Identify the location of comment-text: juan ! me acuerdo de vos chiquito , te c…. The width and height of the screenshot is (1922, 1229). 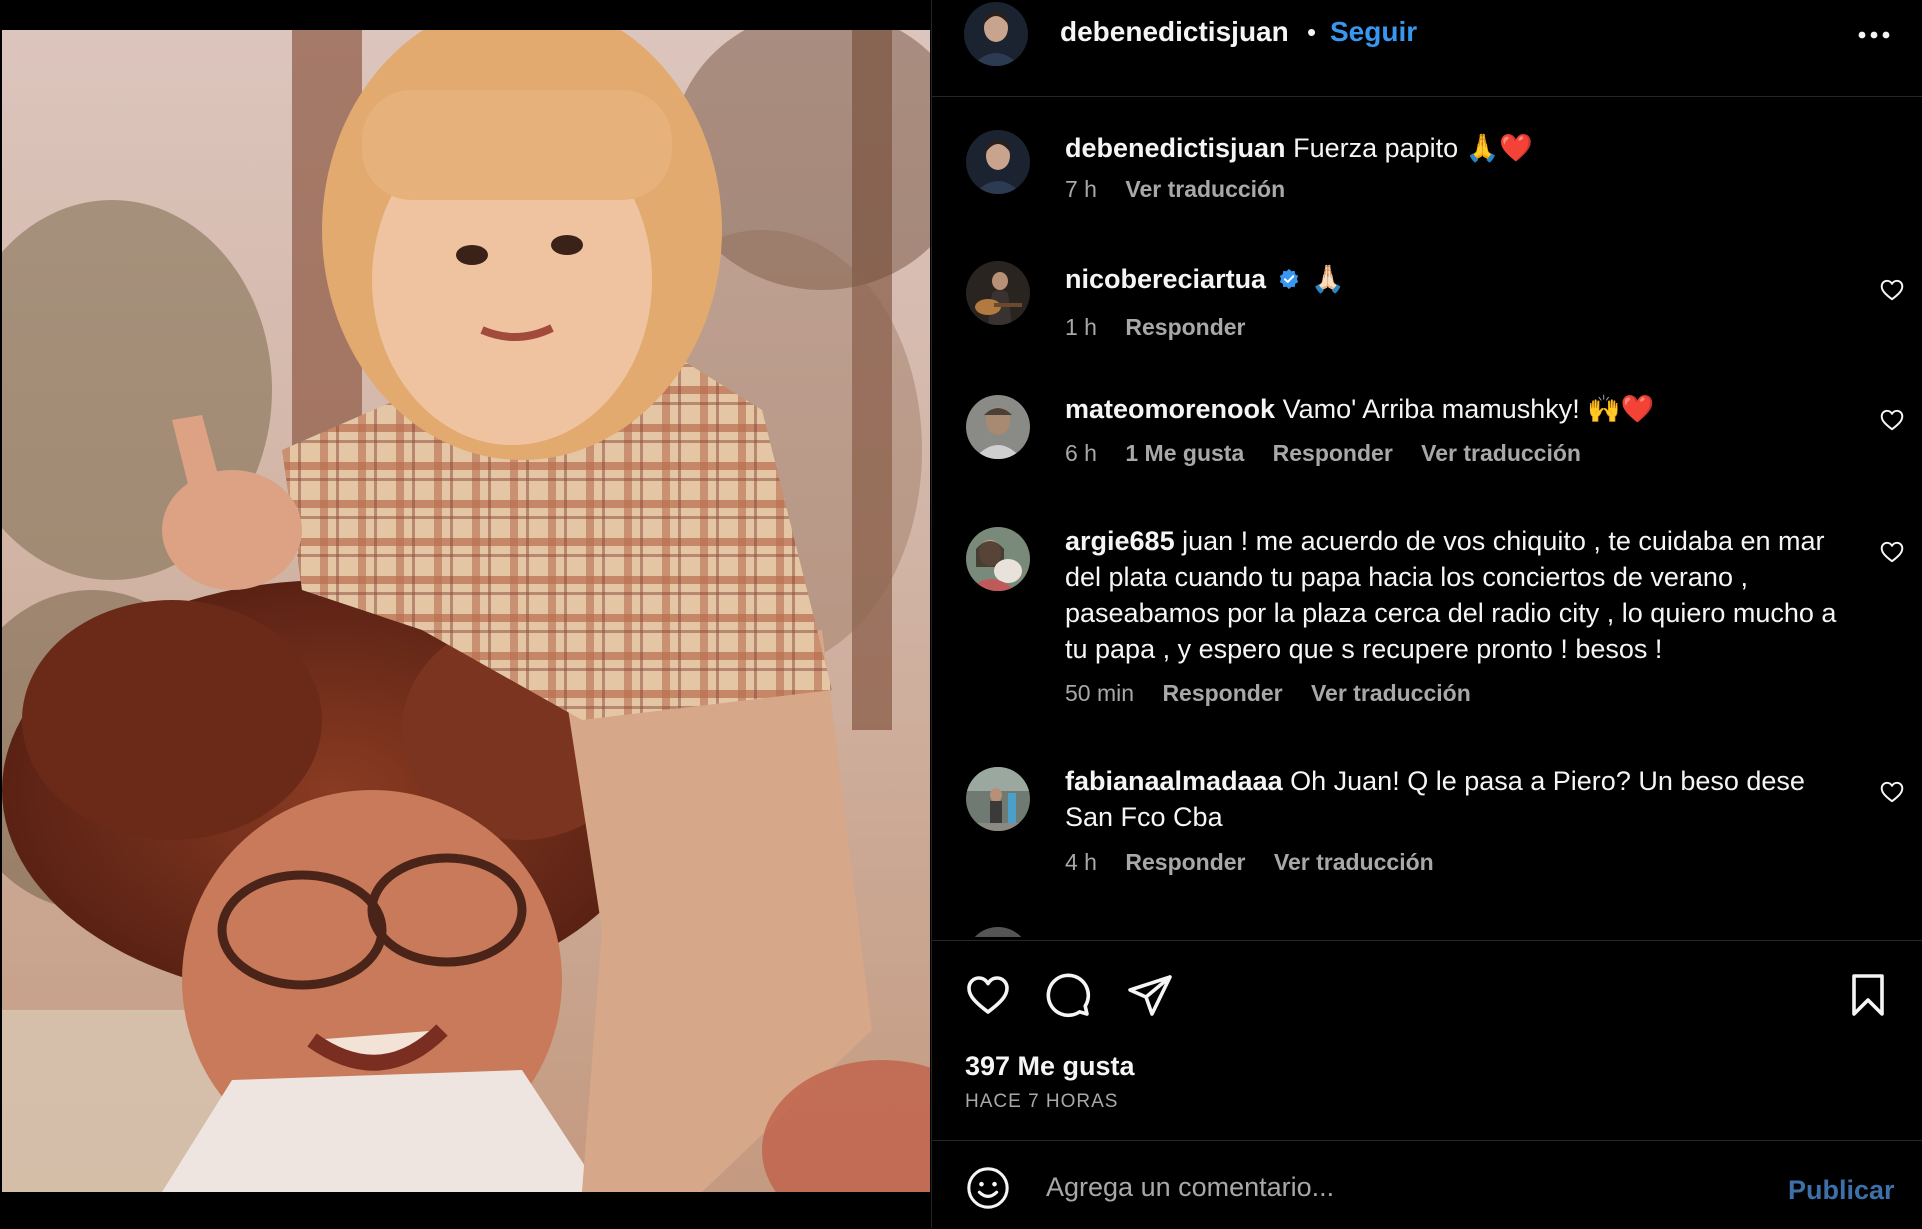
(1451, 595).